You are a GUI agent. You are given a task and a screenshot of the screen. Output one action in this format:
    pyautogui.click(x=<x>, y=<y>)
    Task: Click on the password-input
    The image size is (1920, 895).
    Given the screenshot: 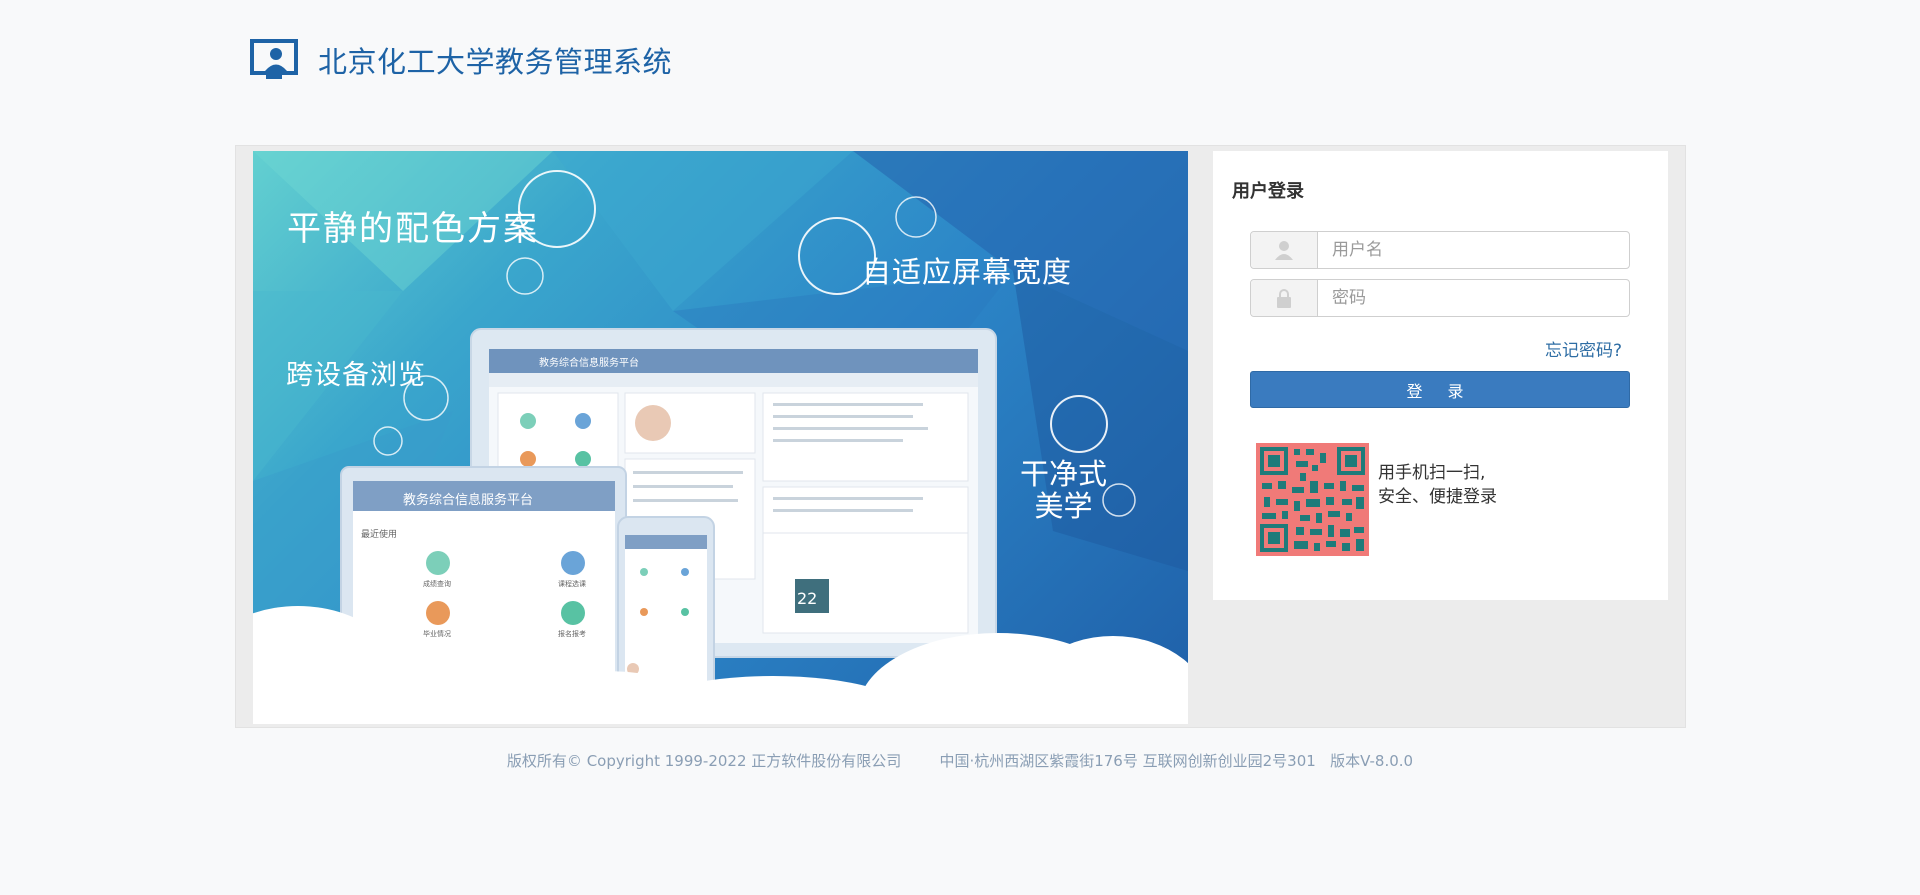 What is the action you would take?
    pyautogui.click(x=1473, y=298)
    